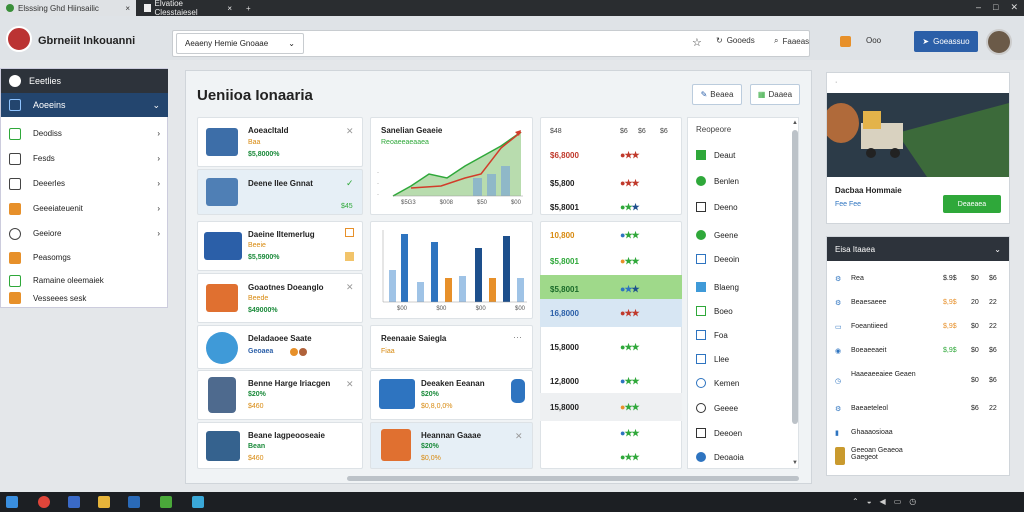 This screenshot has height=512, width=1024. I want to click on detail-value: $.9$, so click(950, 278).